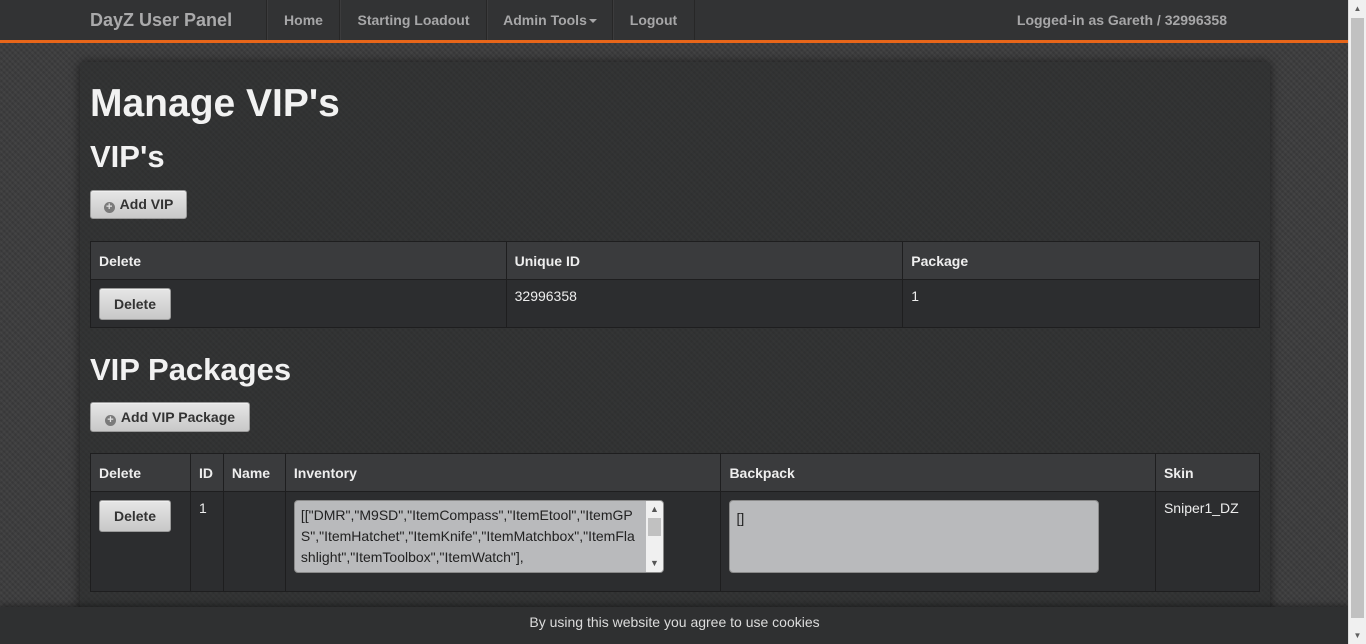 The image size is (1366, 644). I want to click on nav-logout: Logout, so click(653, 20).